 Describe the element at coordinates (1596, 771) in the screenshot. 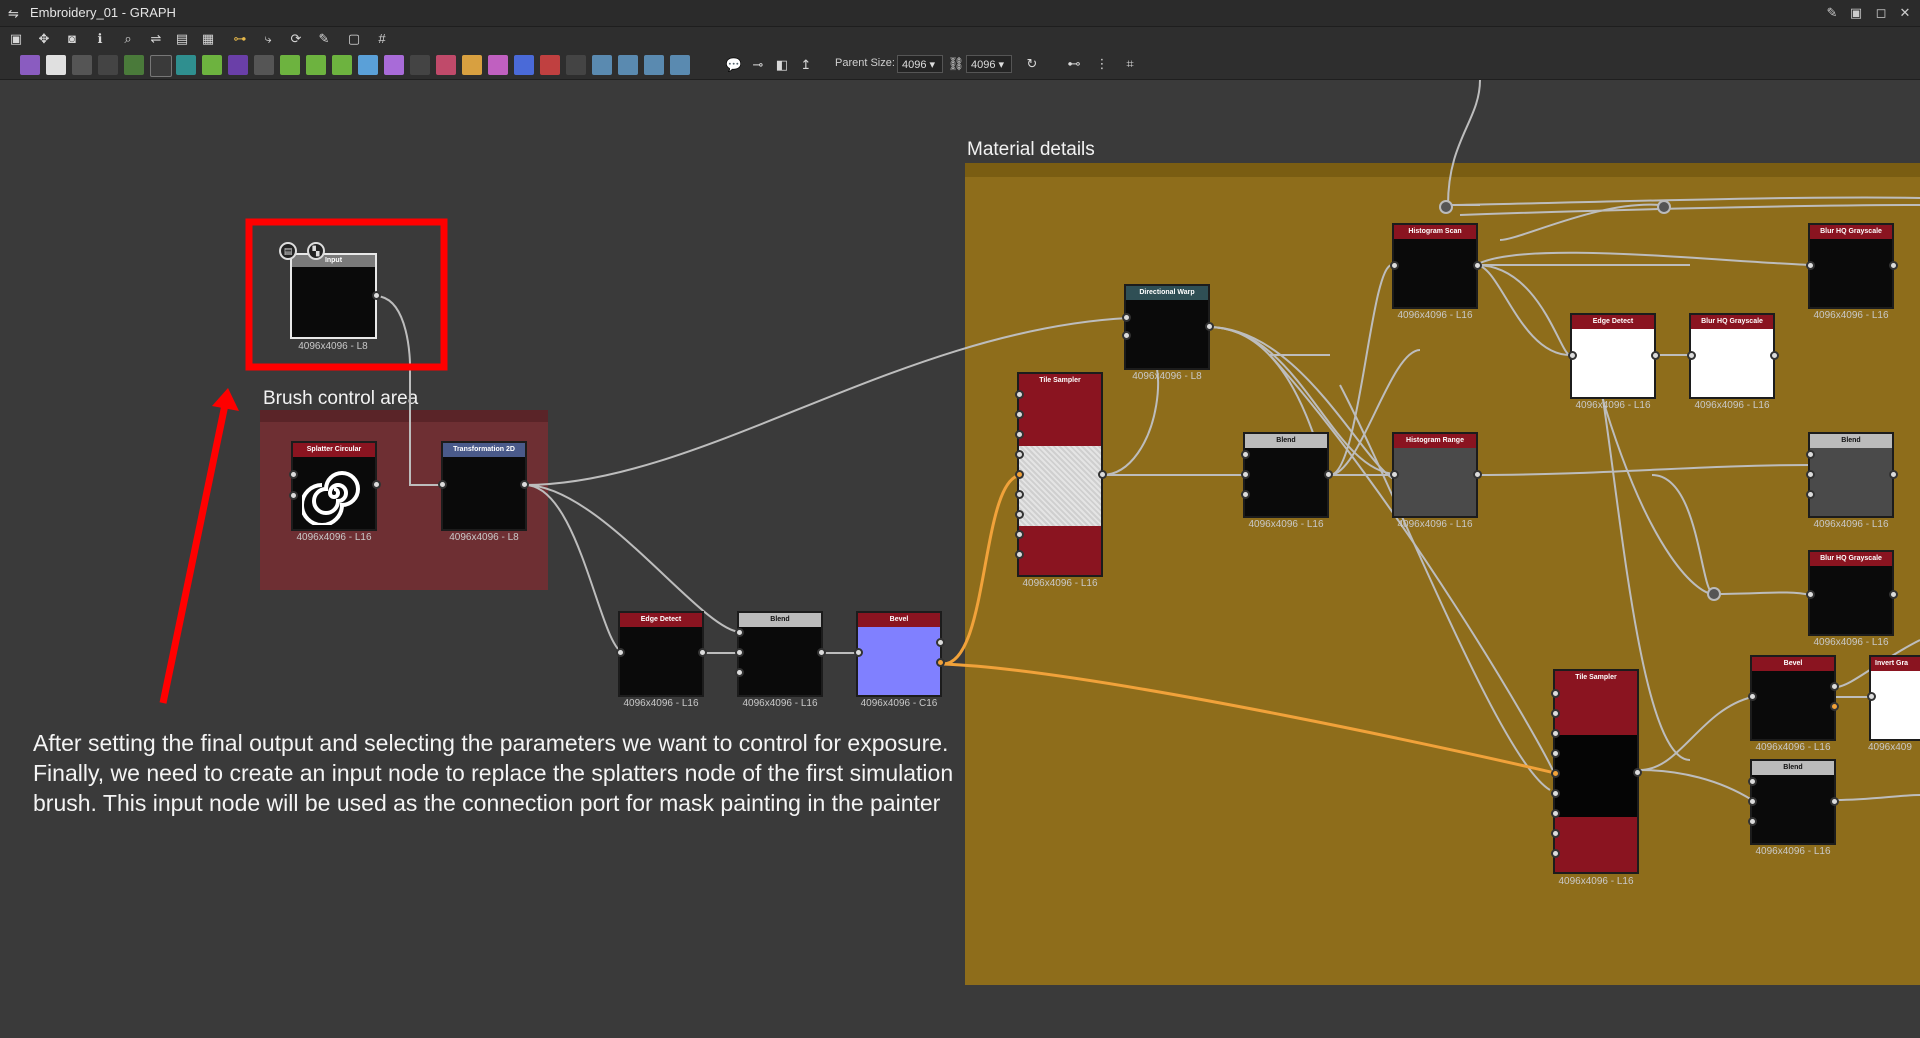

I see `node-tile-sampler-2: Tile Sampler` at that location.